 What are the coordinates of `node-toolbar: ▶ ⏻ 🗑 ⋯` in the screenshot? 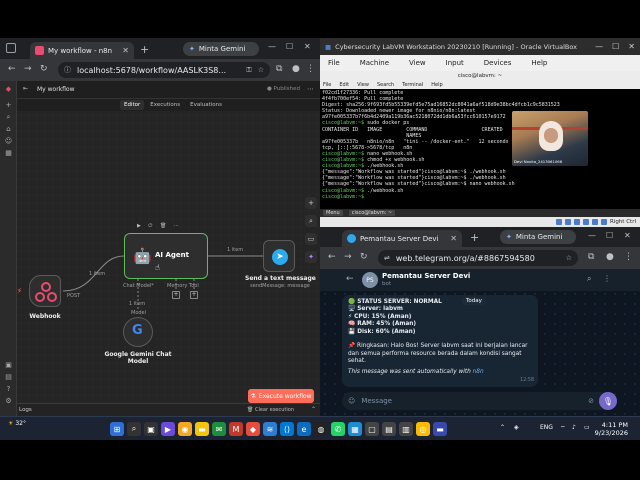 It's located at (159, 226).